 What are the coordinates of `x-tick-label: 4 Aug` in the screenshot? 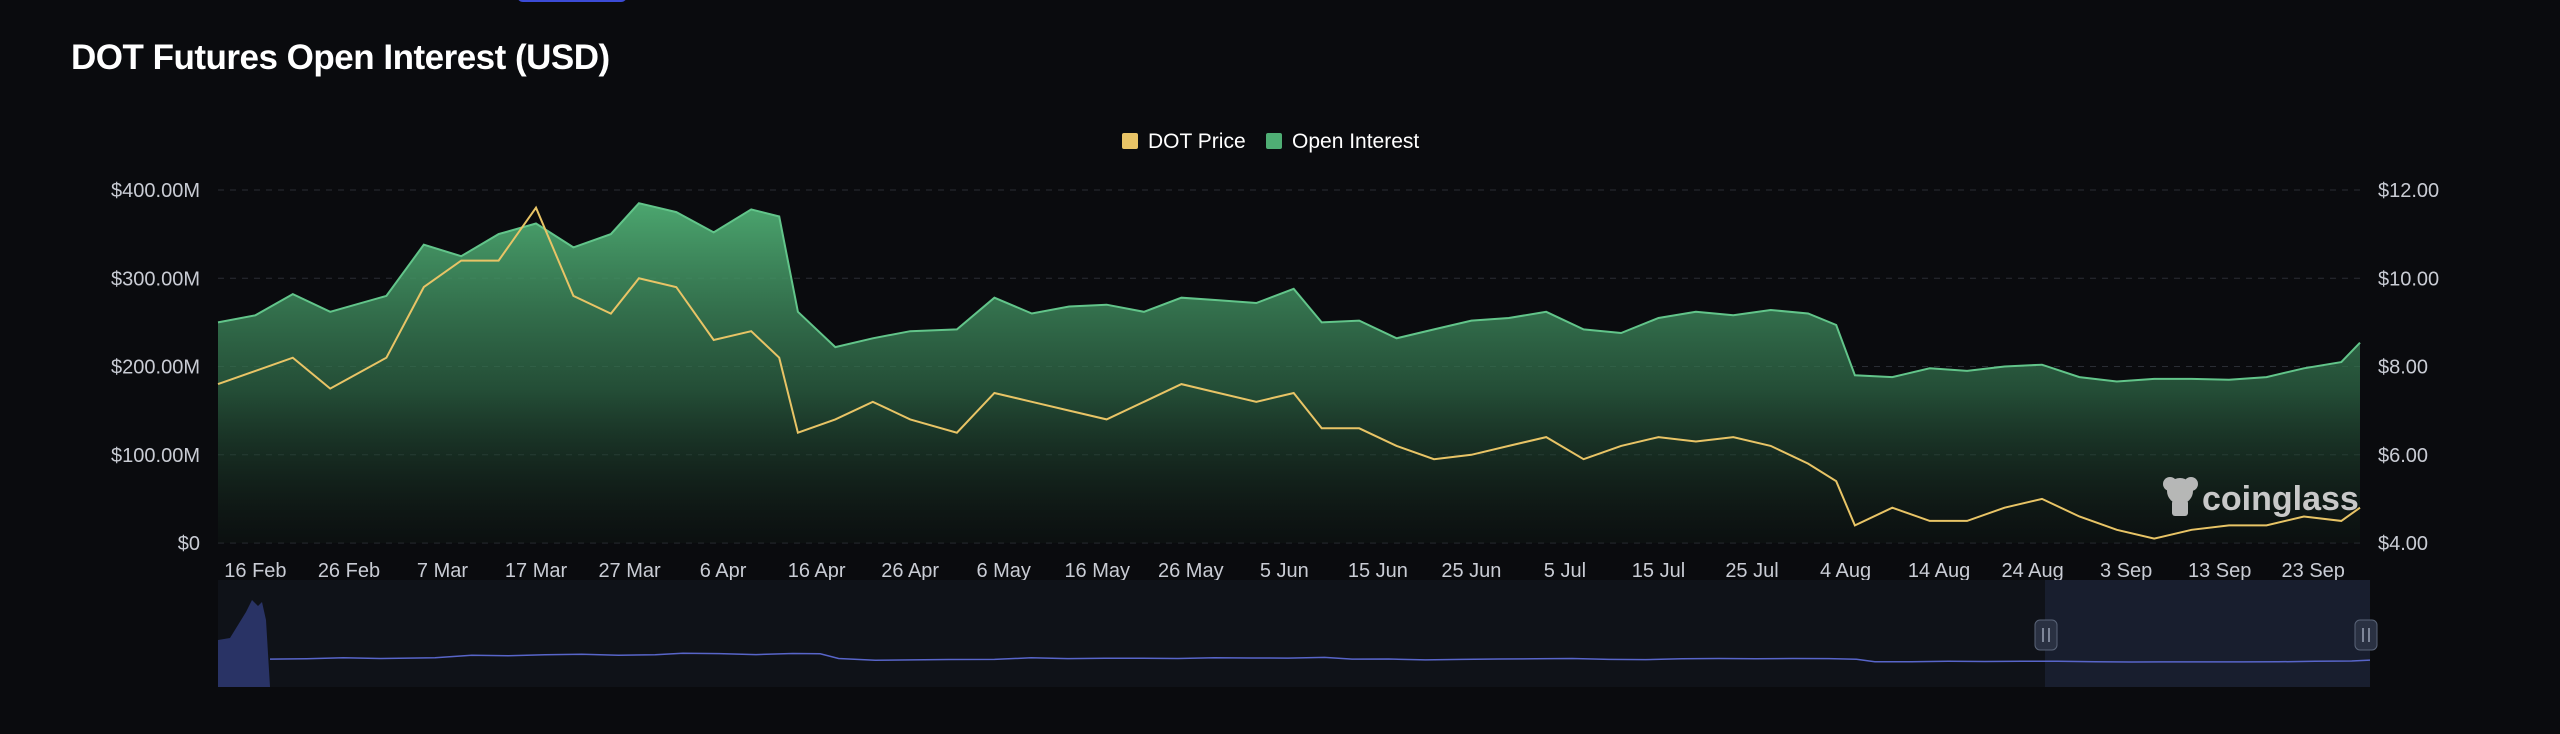 It's located at (1845, 571).